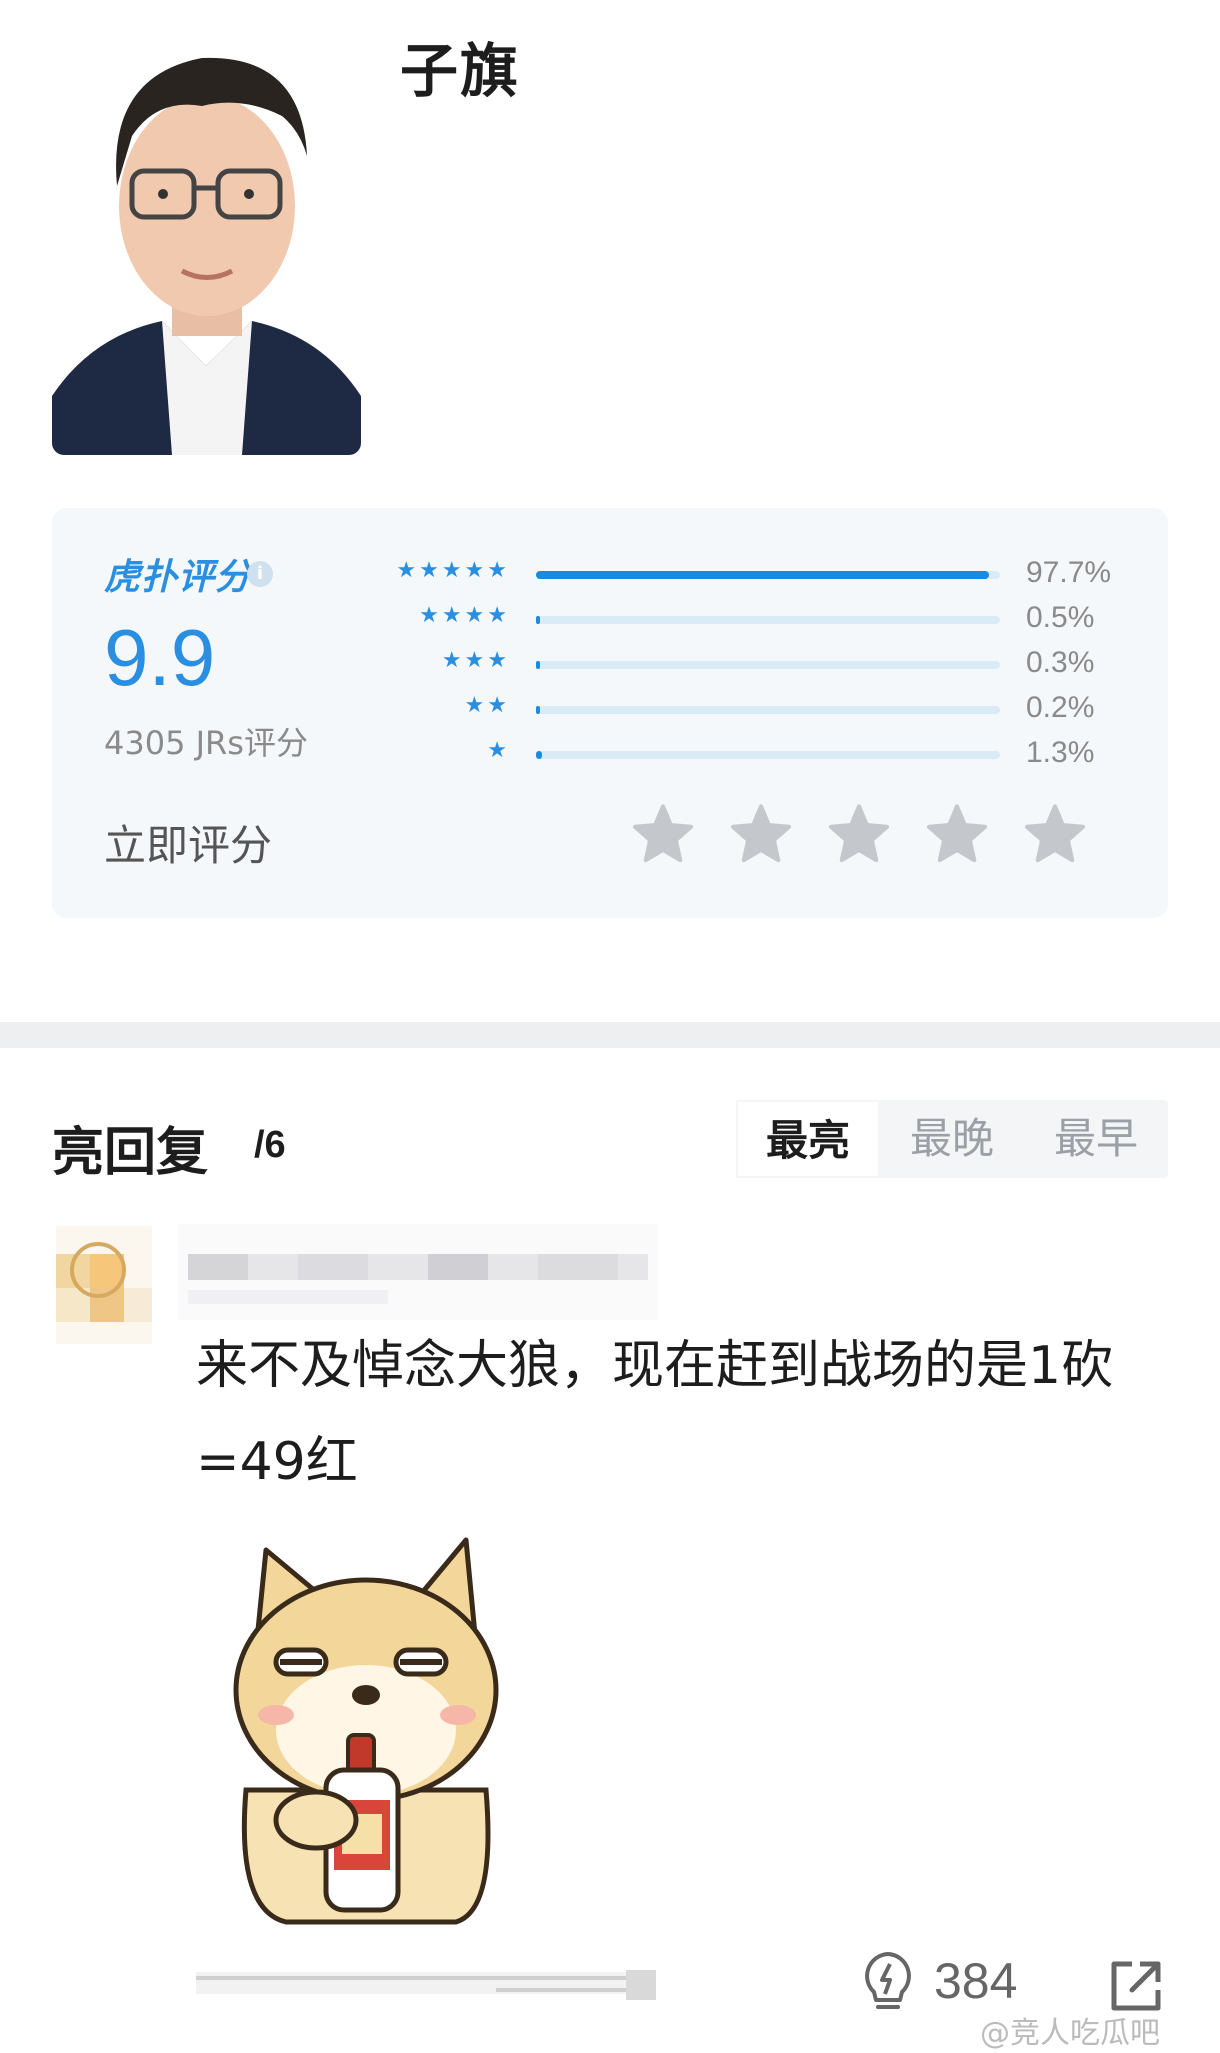  What do you see at coordinates (418, 1272) in the screenshot?
I see `username-blurred` at bounding box center [418, 1272].